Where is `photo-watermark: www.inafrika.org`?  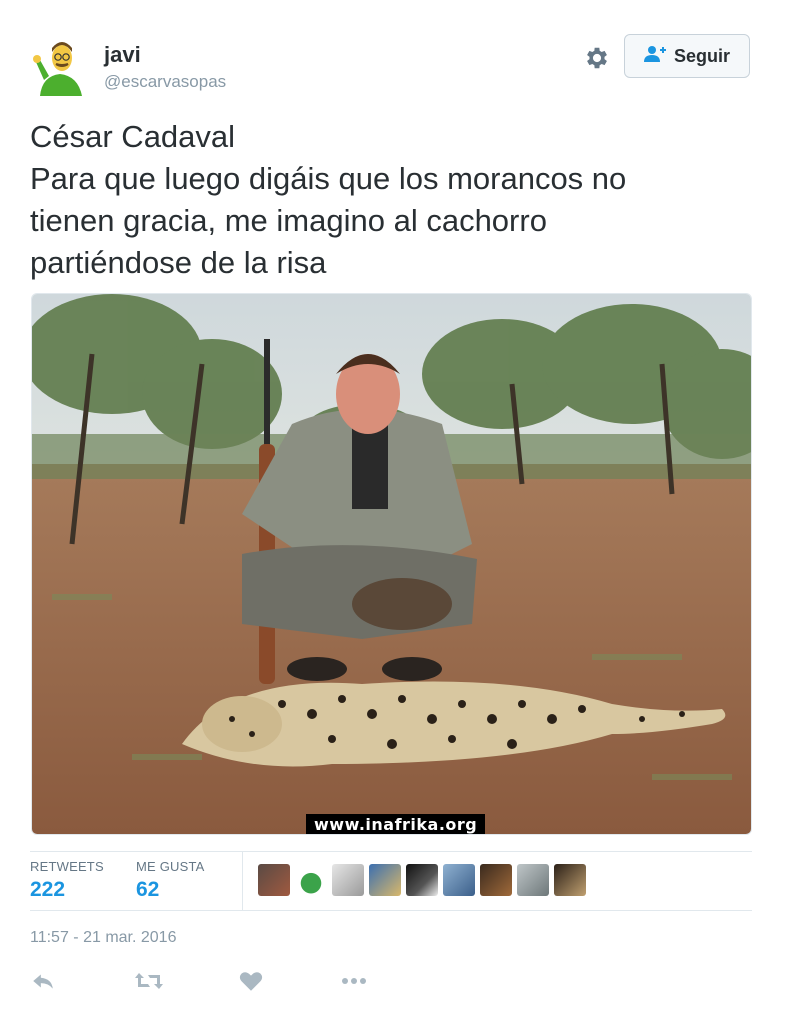
photo-watermark: www.inafrika.org is located at coordinates (396, 824).